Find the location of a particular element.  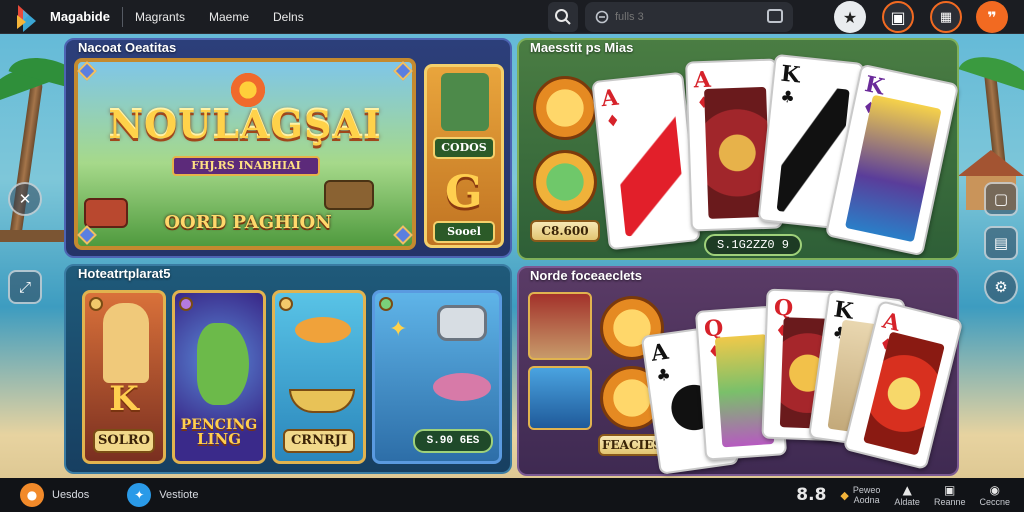

logo-icon is located at coordinates (29, 17).